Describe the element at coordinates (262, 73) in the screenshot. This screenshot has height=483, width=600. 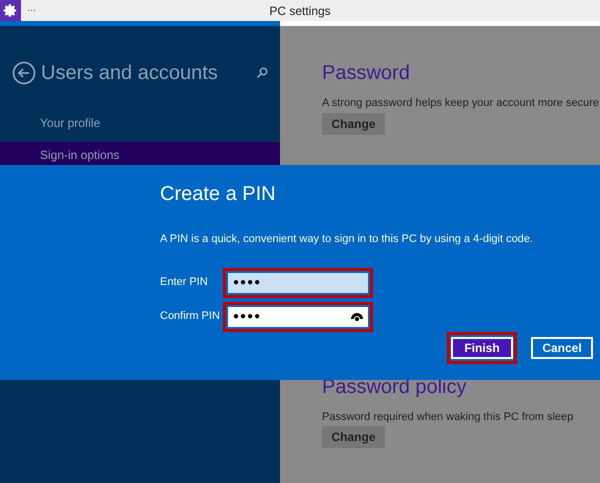
I see `search-icon` at that location.